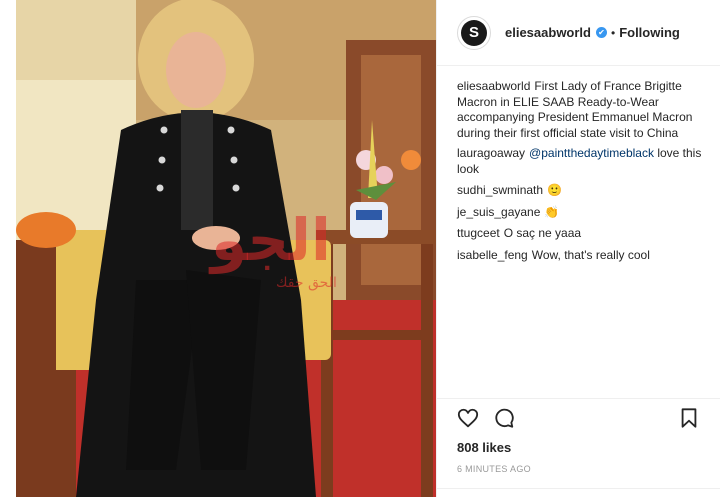 Image resolution: width=720 pixels, height=497 pixels. Describe the element at coordinates (491, 153) in the screenshot. I see `comment-username: lauragoaway` at that location.